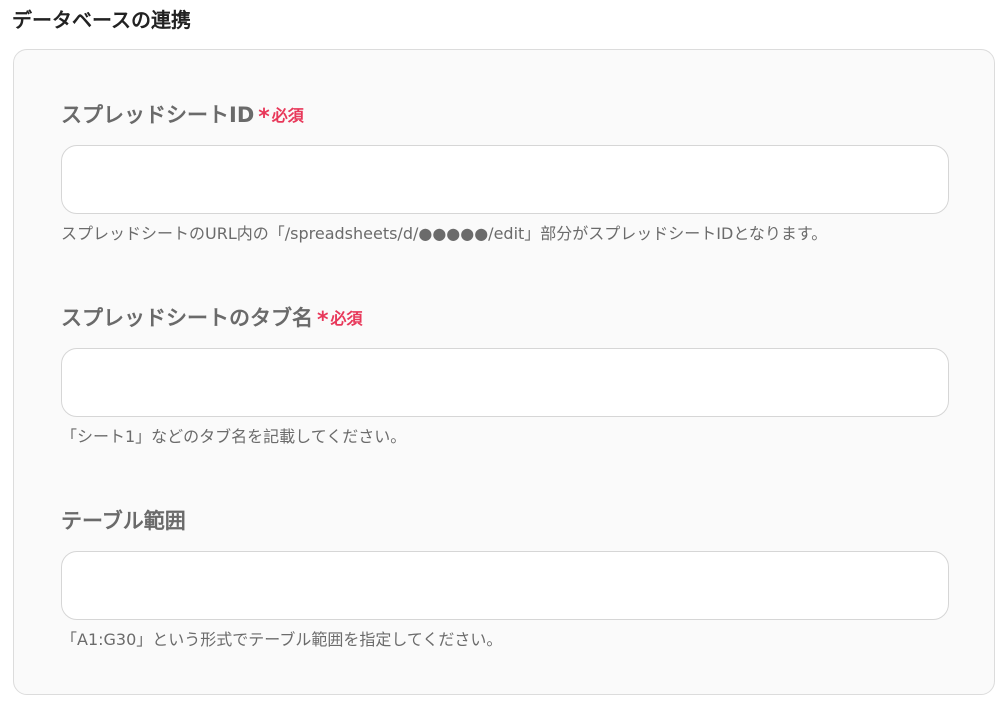  I want to click on table-range-label: テーブル範囲, so click(123, 521).